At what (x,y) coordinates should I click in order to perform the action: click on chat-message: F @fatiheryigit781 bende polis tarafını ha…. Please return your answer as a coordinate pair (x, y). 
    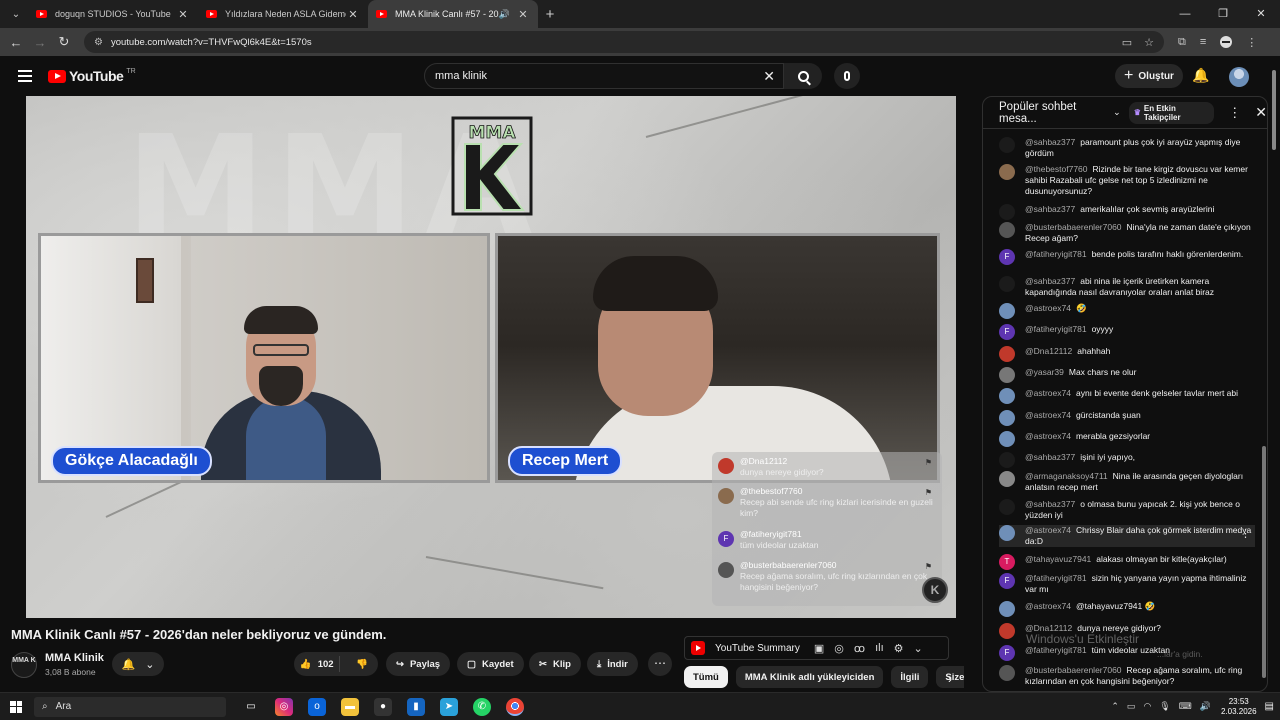
    Looking at the image, I should click on (1127, 257).